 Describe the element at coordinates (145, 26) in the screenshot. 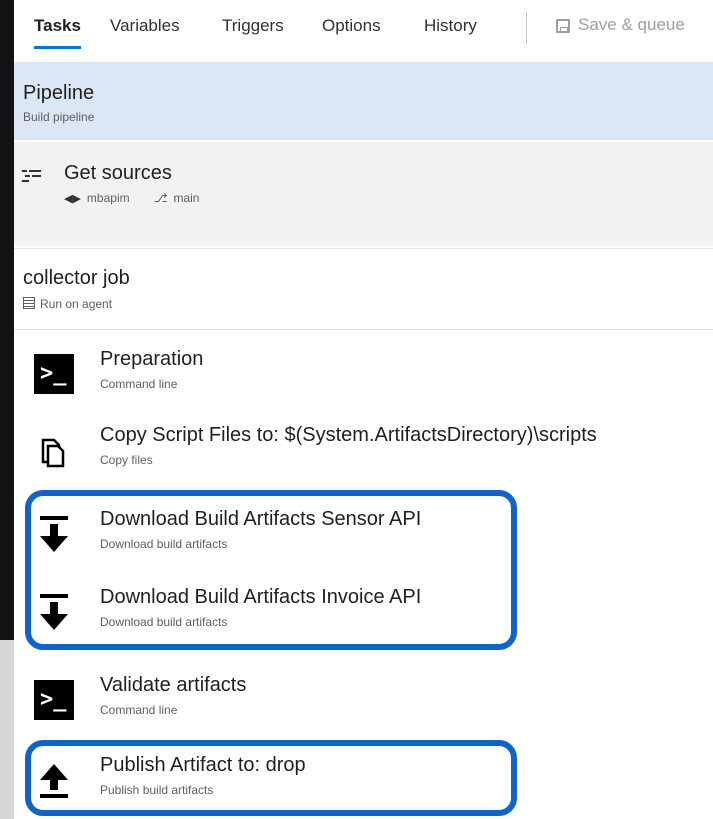

I see `tab-variables: Variables` at that location.